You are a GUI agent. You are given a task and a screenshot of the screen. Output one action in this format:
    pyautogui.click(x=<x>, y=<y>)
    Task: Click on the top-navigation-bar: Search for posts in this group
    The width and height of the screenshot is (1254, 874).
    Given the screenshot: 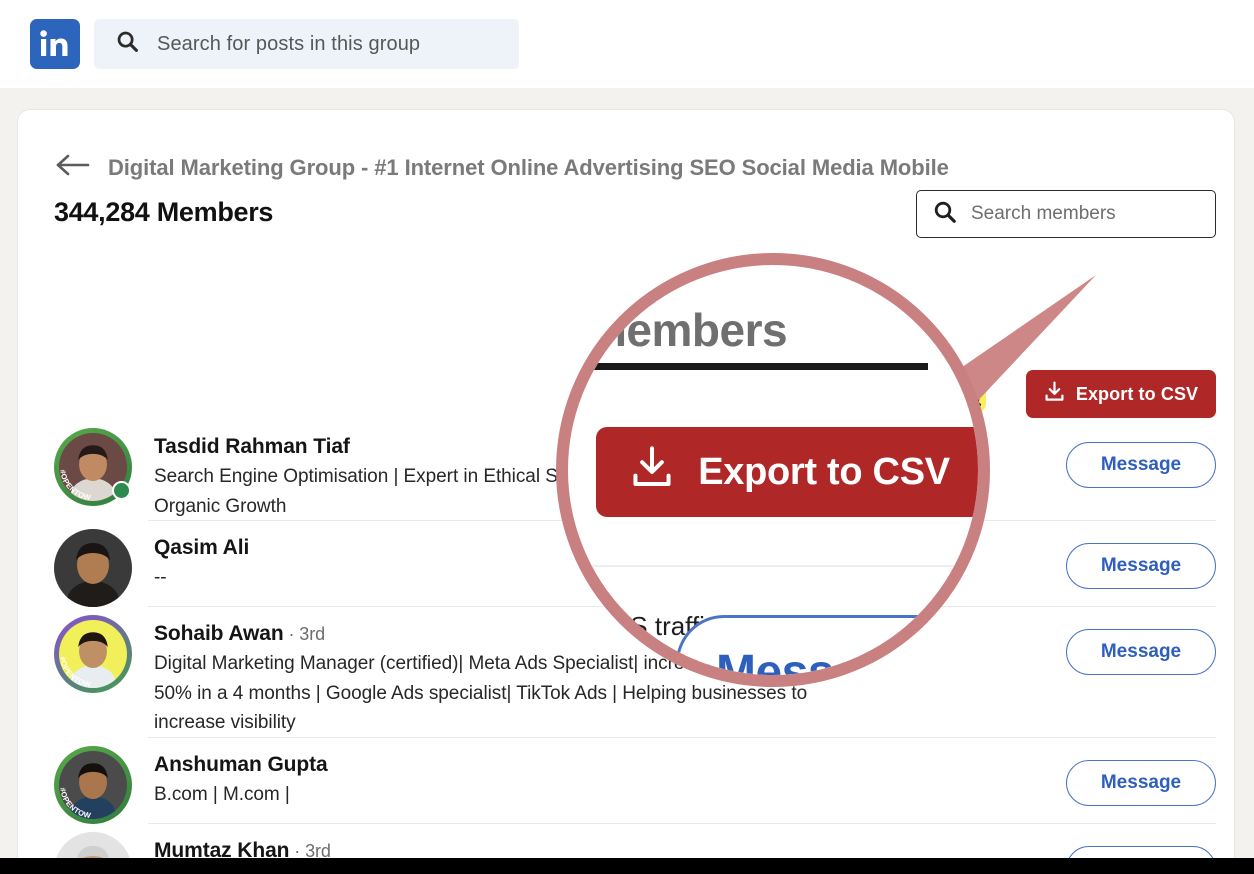 What is the action you would take?
    pyautogui.click(x=627, y=44)
    